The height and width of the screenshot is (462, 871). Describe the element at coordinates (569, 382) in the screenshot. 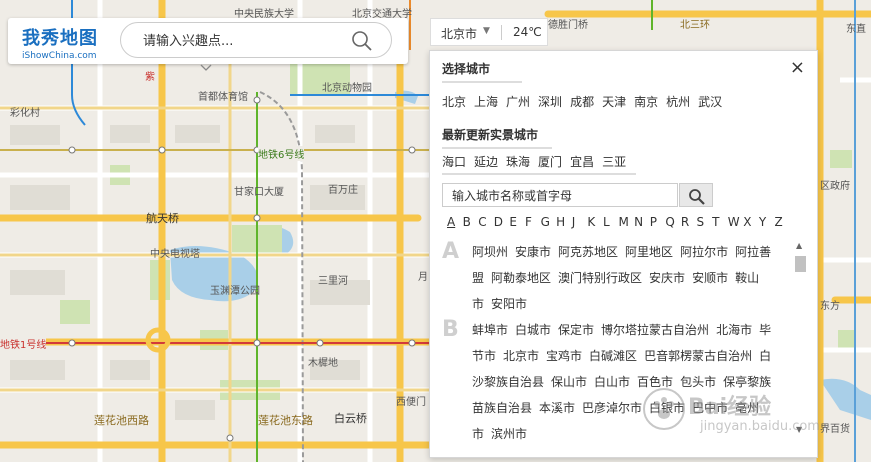

I see `city-link: 保山市` at that location.